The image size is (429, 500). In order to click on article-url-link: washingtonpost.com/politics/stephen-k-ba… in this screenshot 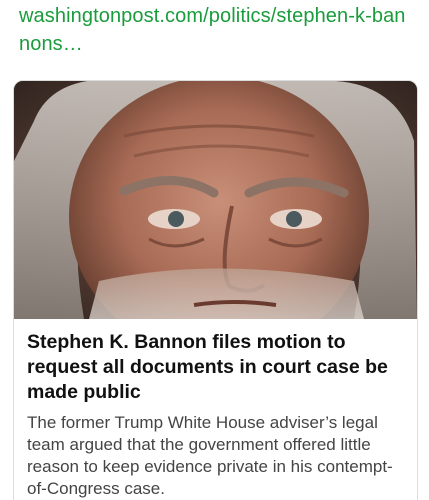, I will do `click(216, 30)`.